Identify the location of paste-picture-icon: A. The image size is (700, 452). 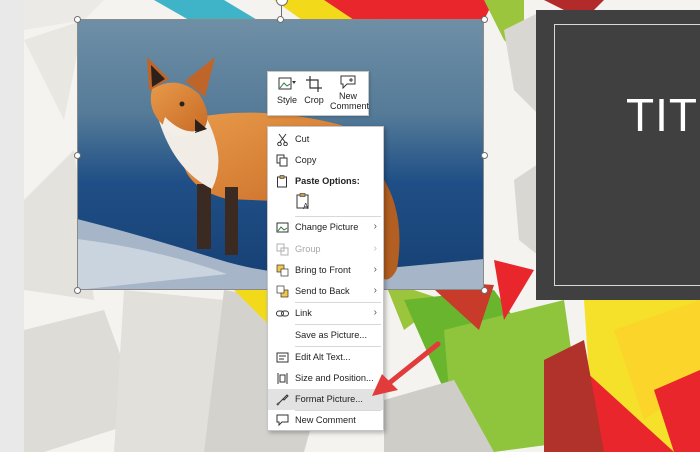
(302, 202).